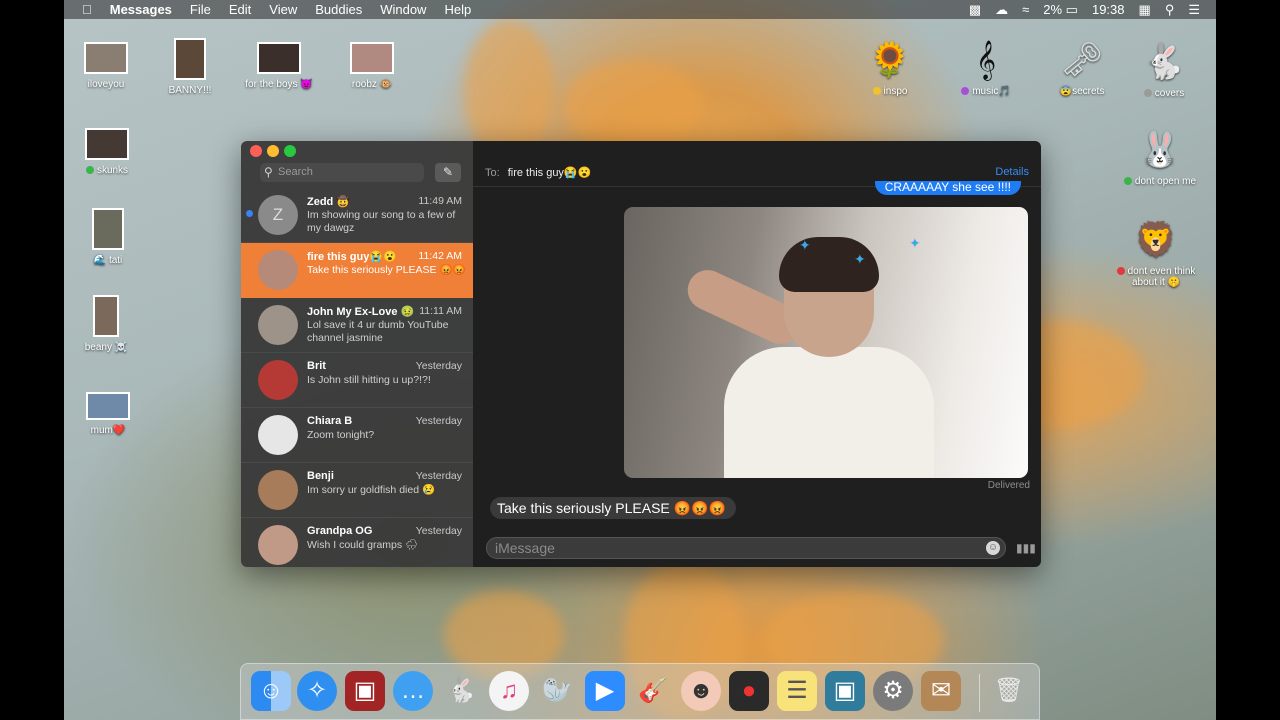 The width and height of the screenshot is (1280, 720). What do you see at coordinates (279, 66) in the screenshot?
I see `desktop-folder-for-the-boys: for the boys 😈` at bounding box center [279, 66].